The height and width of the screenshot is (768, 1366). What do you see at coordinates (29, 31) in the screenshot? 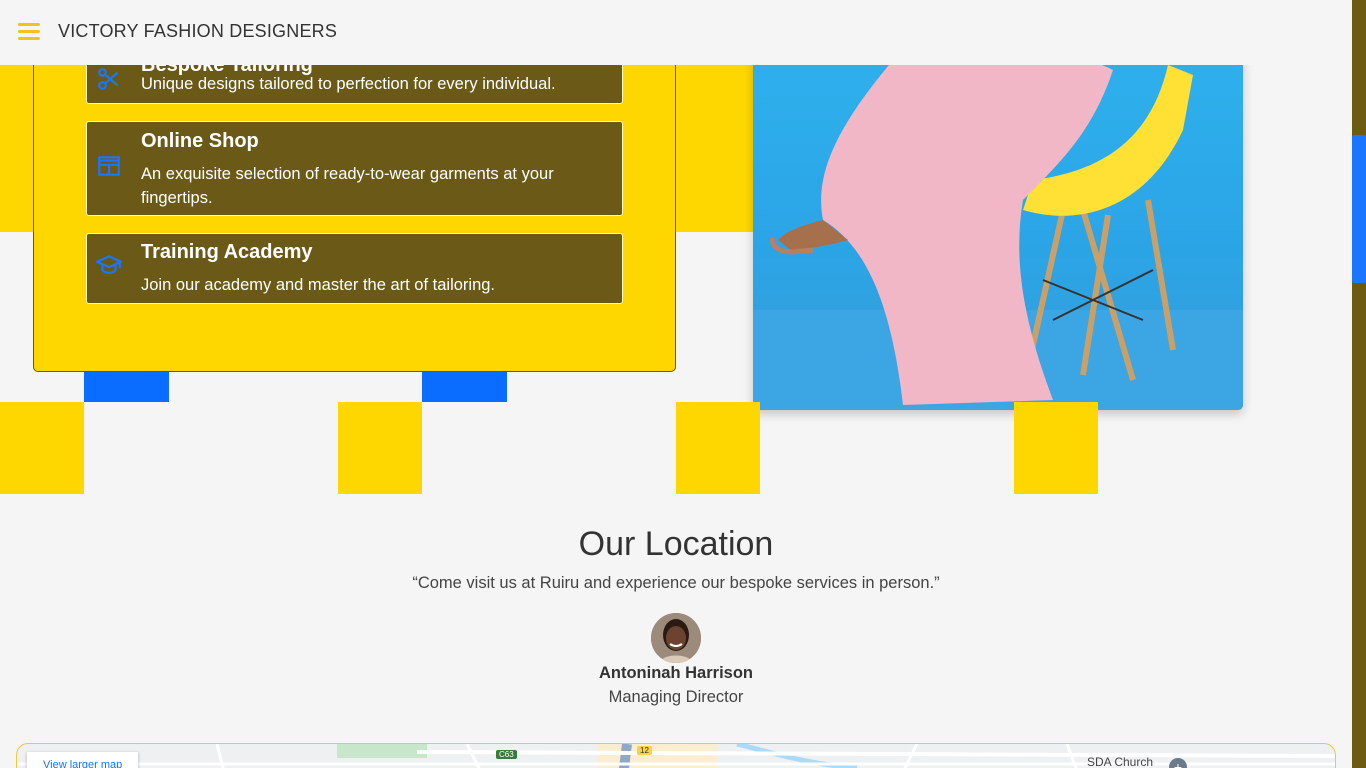
I see `hamburger-menu-icon` at bounding box center [29, 31].